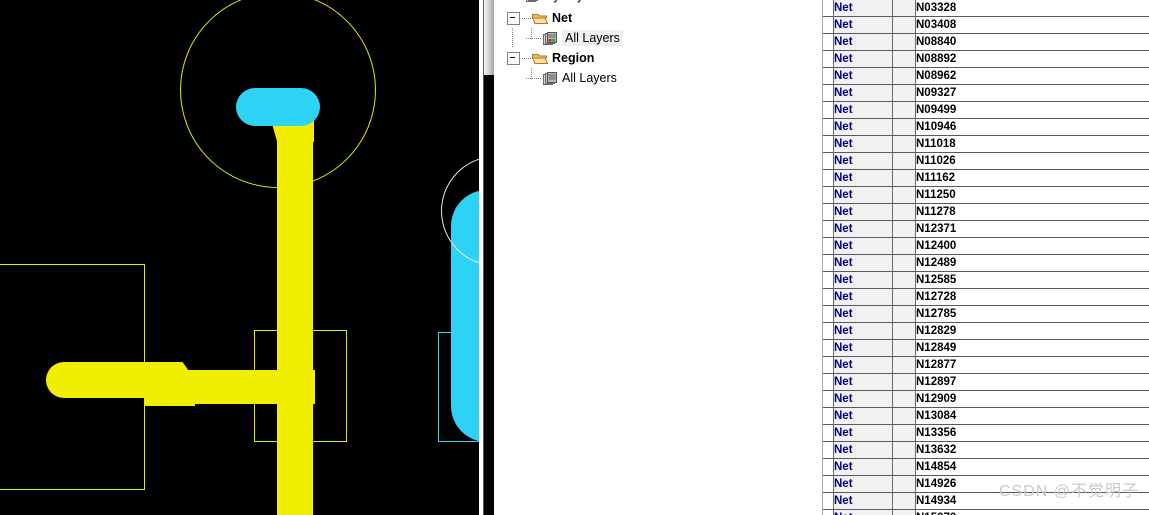 The height and width of the screenshot is (515, 1149). What do you see at coordinates (533, 1) in the screenshot?
I see `layers-icon` at bounding box center [533, 1].